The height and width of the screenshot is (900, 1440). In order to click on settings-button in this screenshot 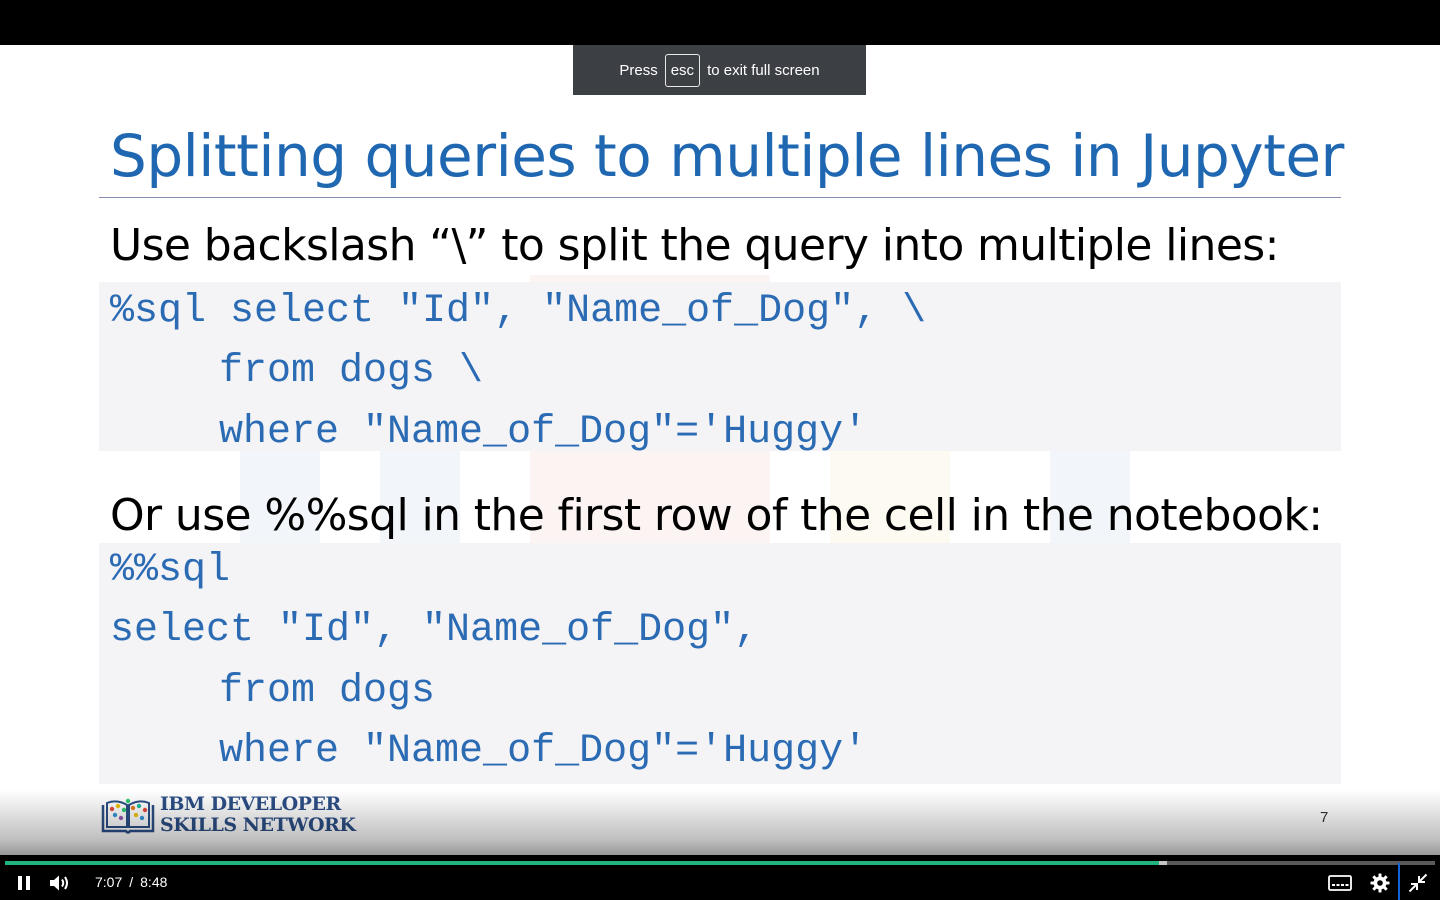, I will do `click(1380, 883)`.